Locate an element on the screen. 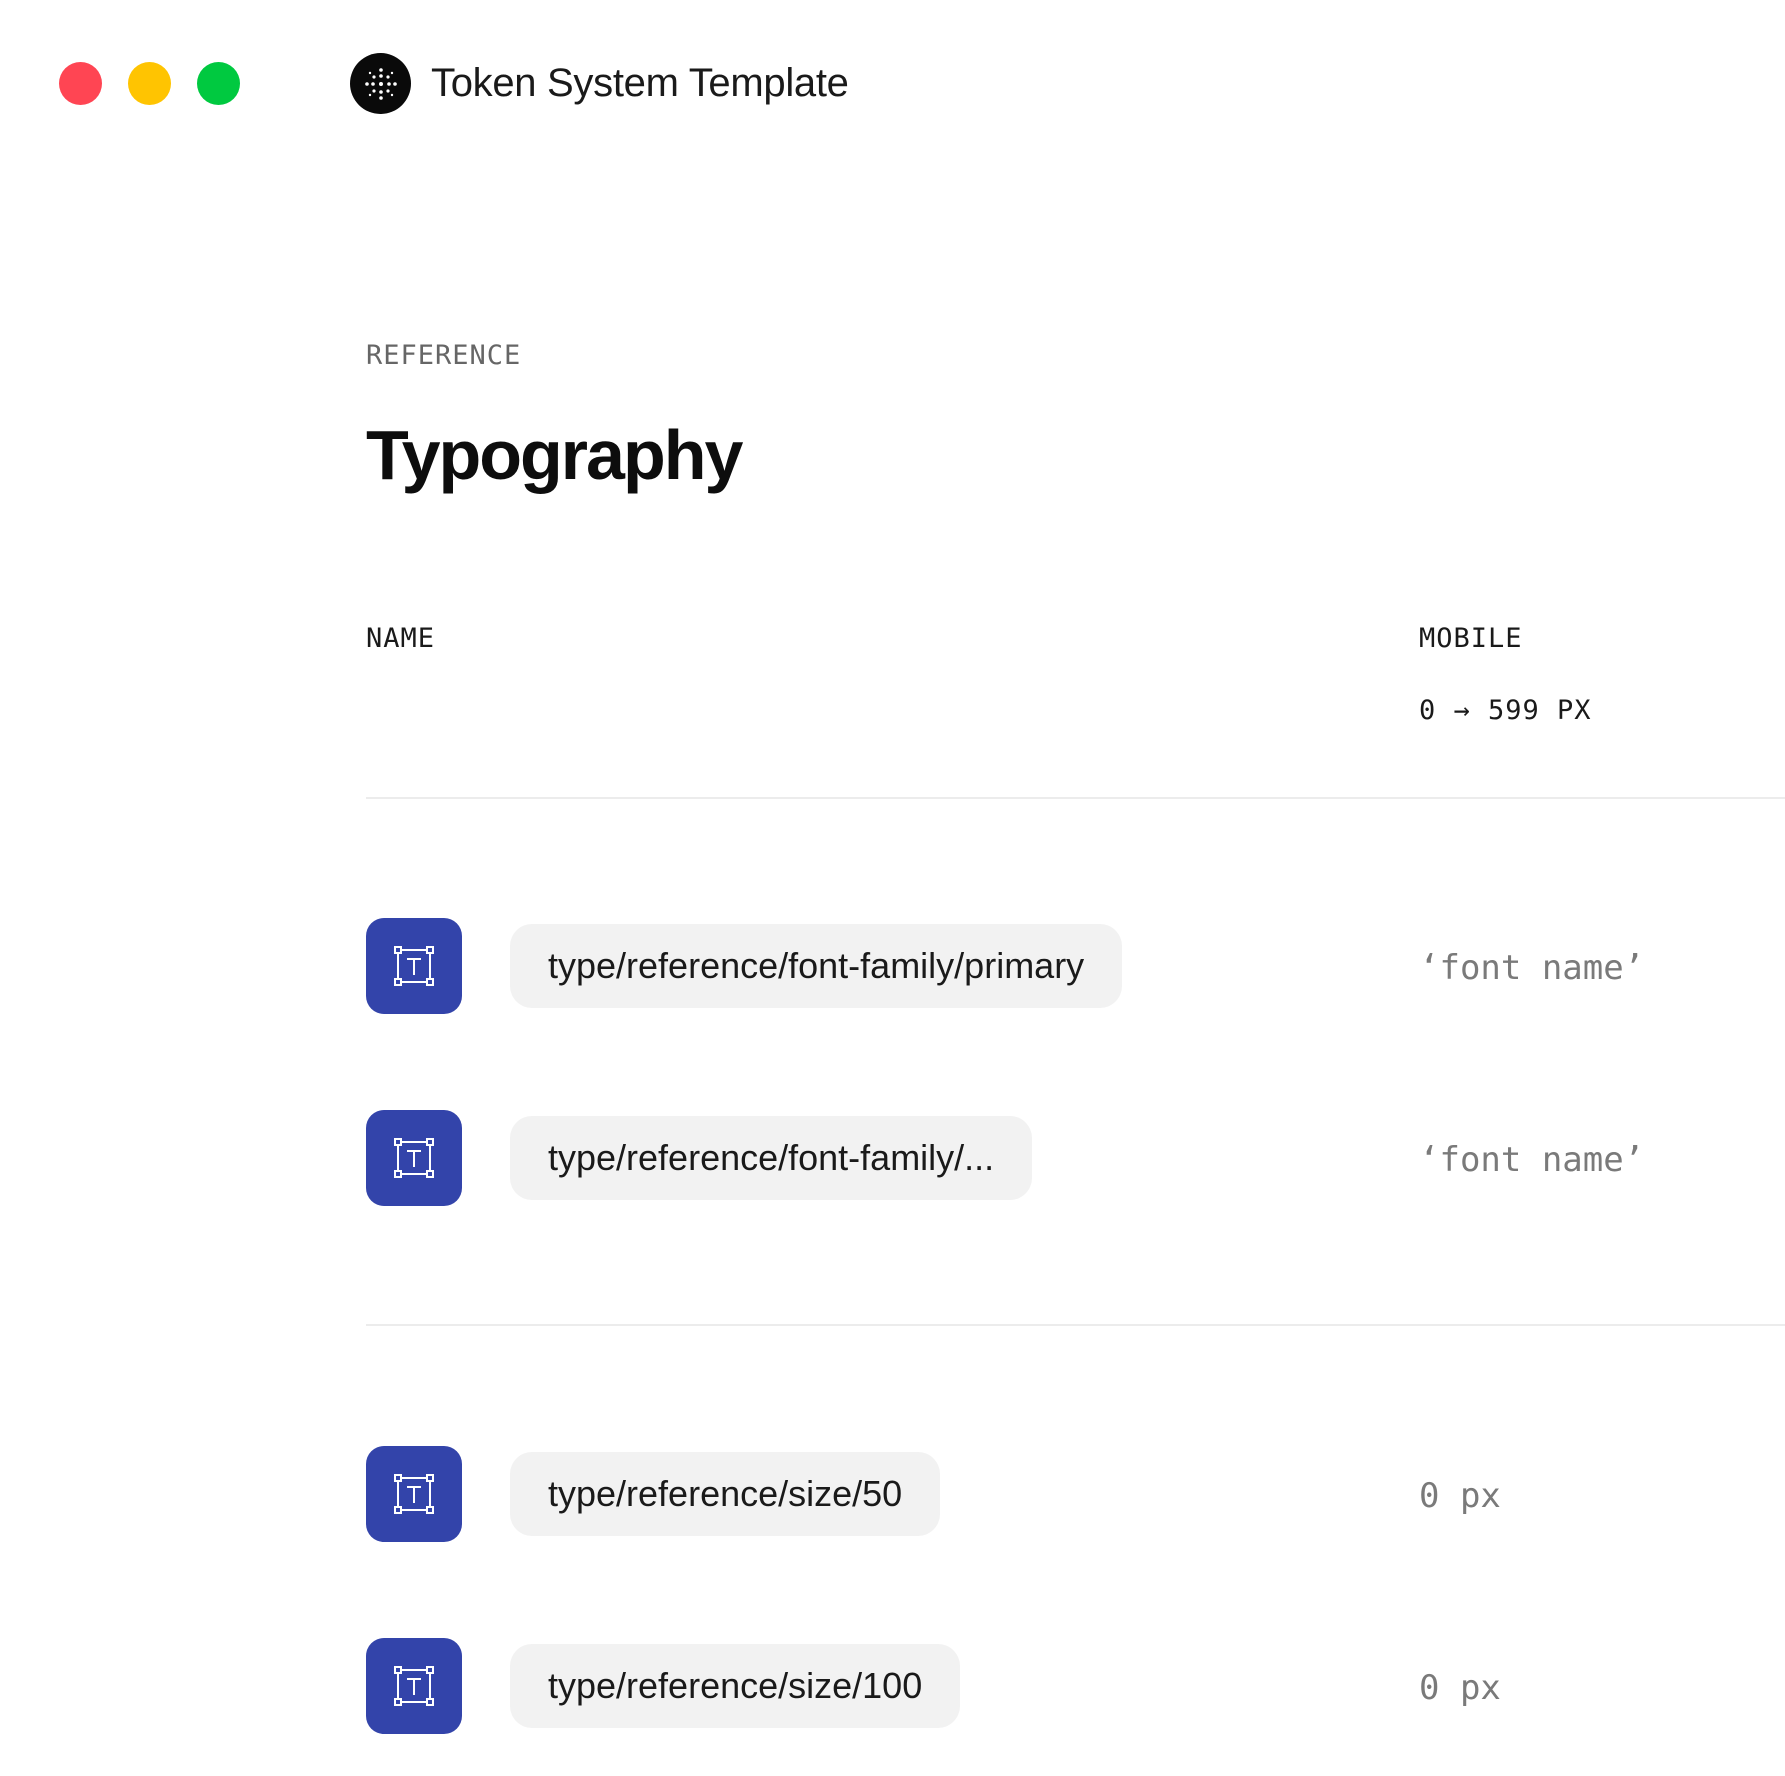  page-title: Typography is located at coordinates (554, 455).